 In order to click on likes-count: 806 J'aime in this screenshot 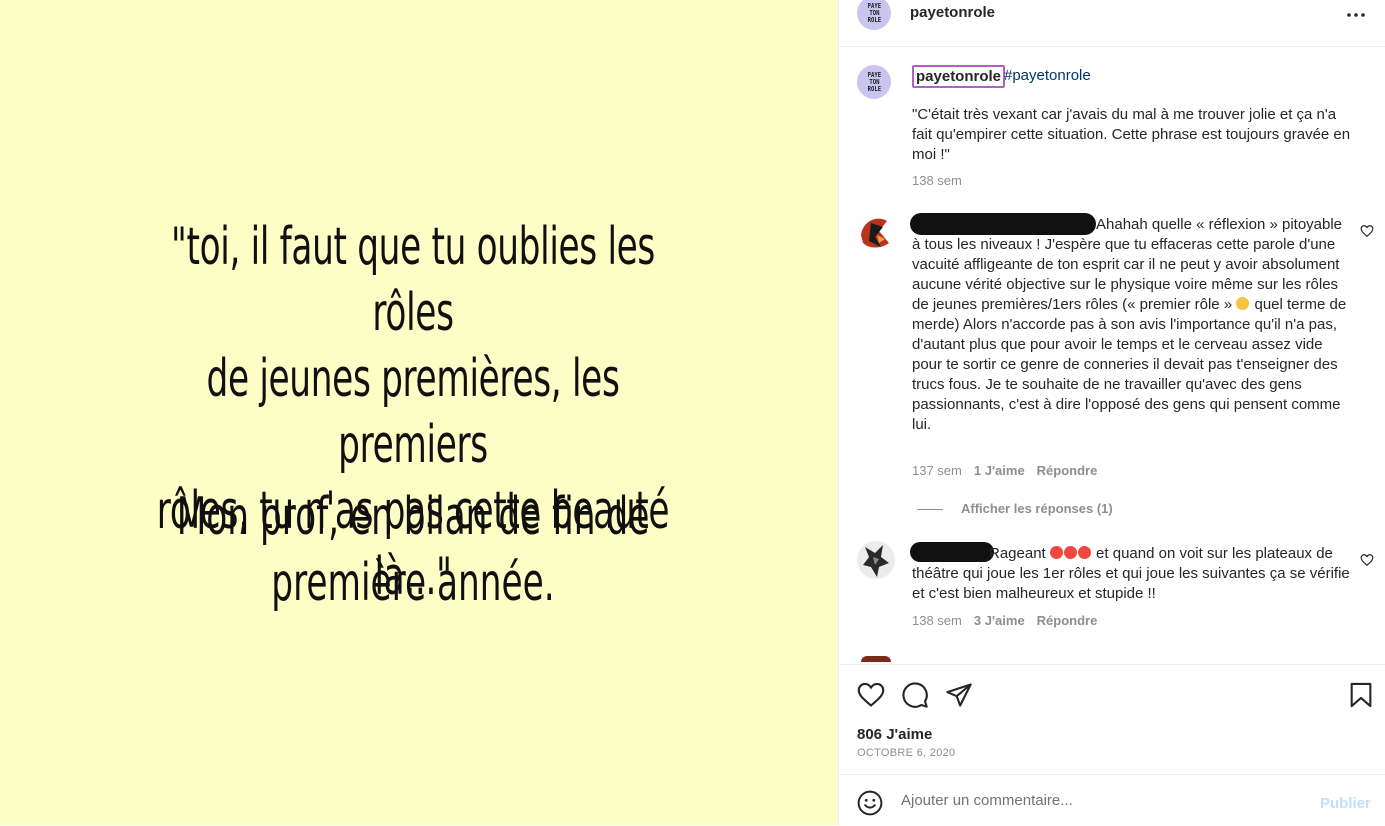, I will do `click(894, 734)`.